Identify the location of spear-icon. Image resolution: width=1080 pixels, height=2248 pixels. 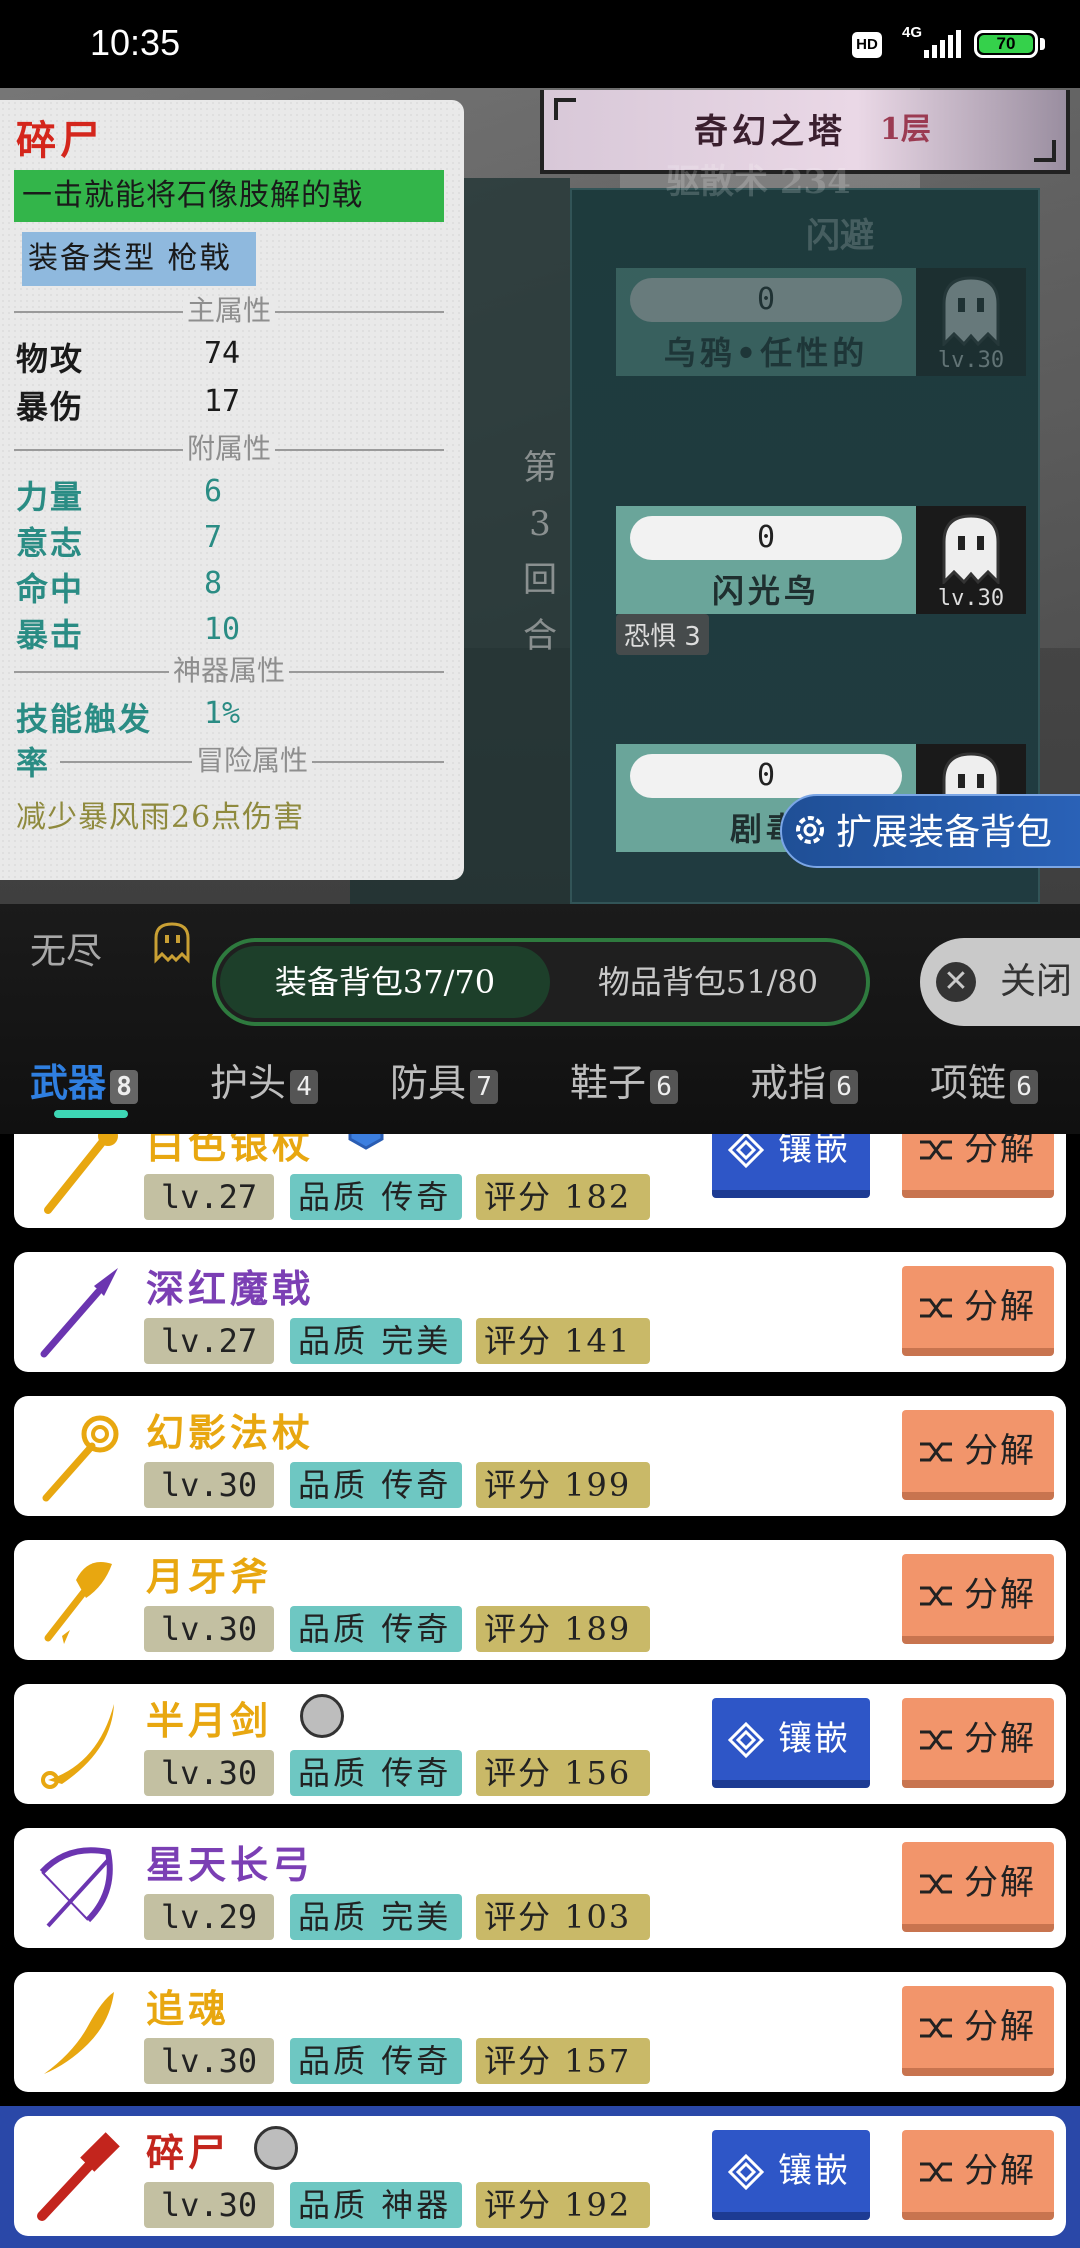
(79, 1313).